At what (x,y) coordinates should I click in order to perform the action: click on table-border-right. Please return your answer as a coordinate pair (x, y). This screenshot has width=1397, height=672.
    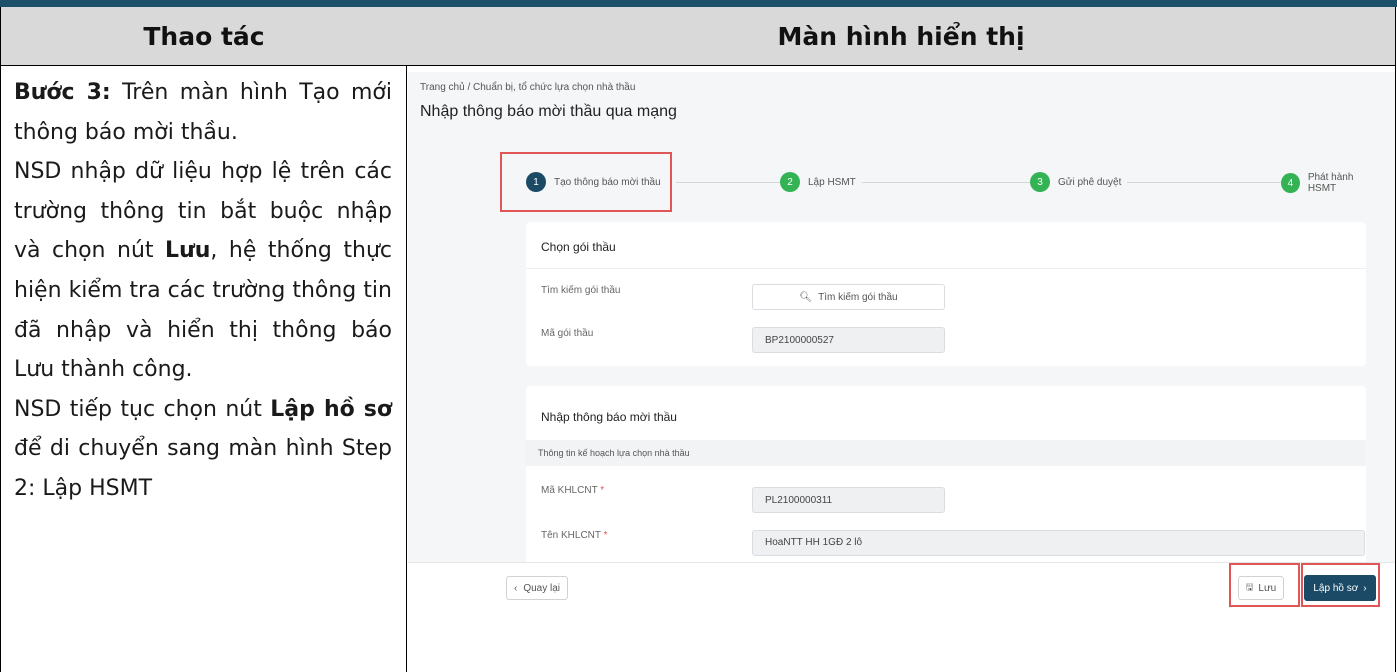
    Looking at the image, I should click on (1395, 368).